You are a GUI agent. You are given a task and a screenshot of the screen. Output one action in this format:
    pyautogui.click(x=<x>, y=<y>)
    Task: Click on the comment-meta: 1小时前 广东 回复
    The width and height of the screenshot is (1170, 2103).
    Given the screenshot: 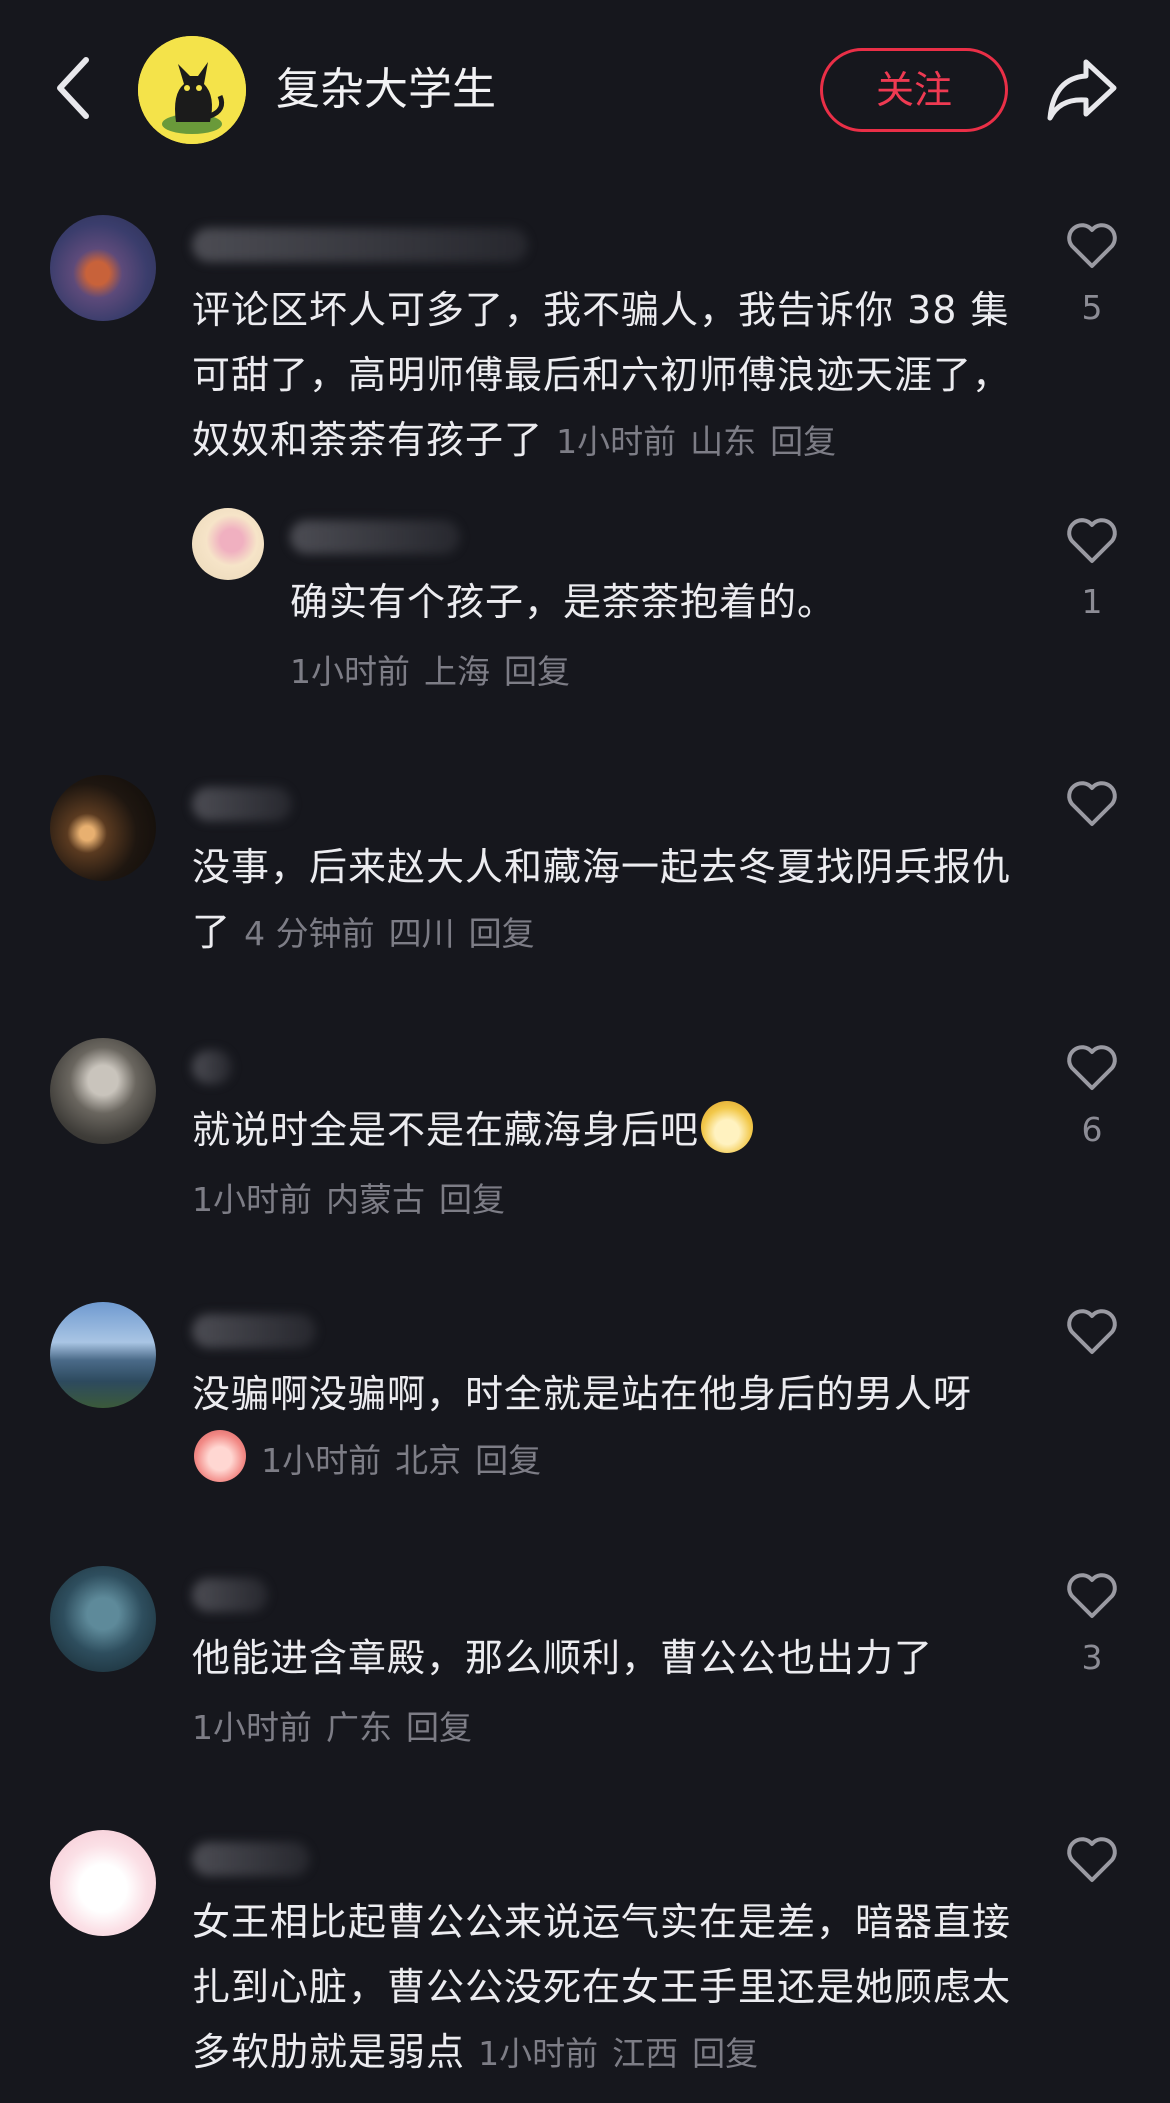 What is the action you would take?
    pyautogui.click(x=339, y=1728)
    